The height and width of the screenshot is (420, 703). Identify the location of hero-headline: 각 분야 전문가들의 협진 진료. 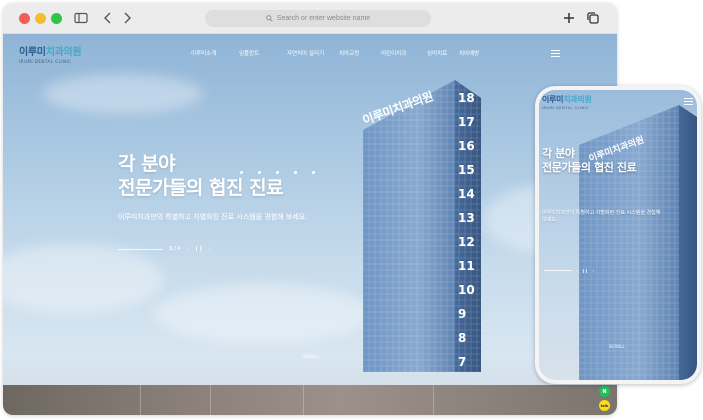
(201, 176).